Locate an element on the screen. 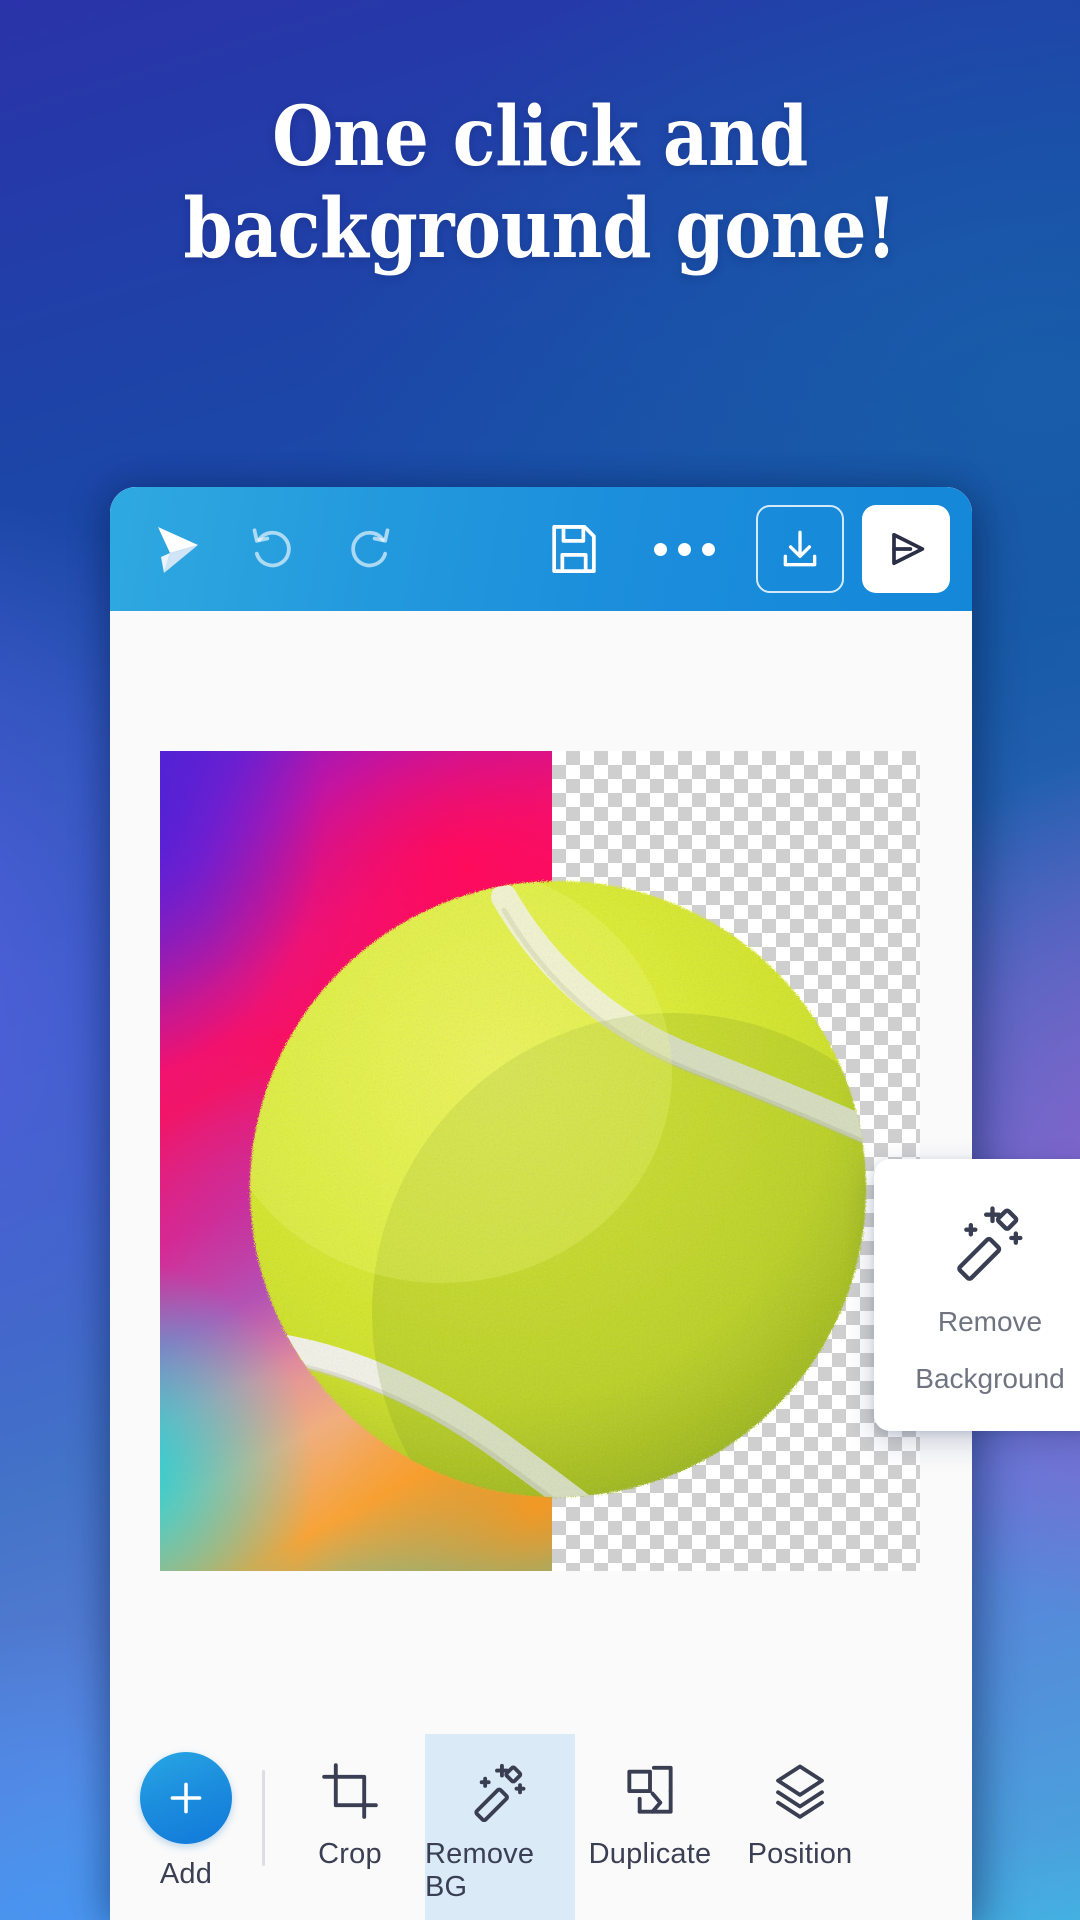 The image size is (1080, 1920). tool-duplicate: Duplicate is located at coordinates (650, 1827).